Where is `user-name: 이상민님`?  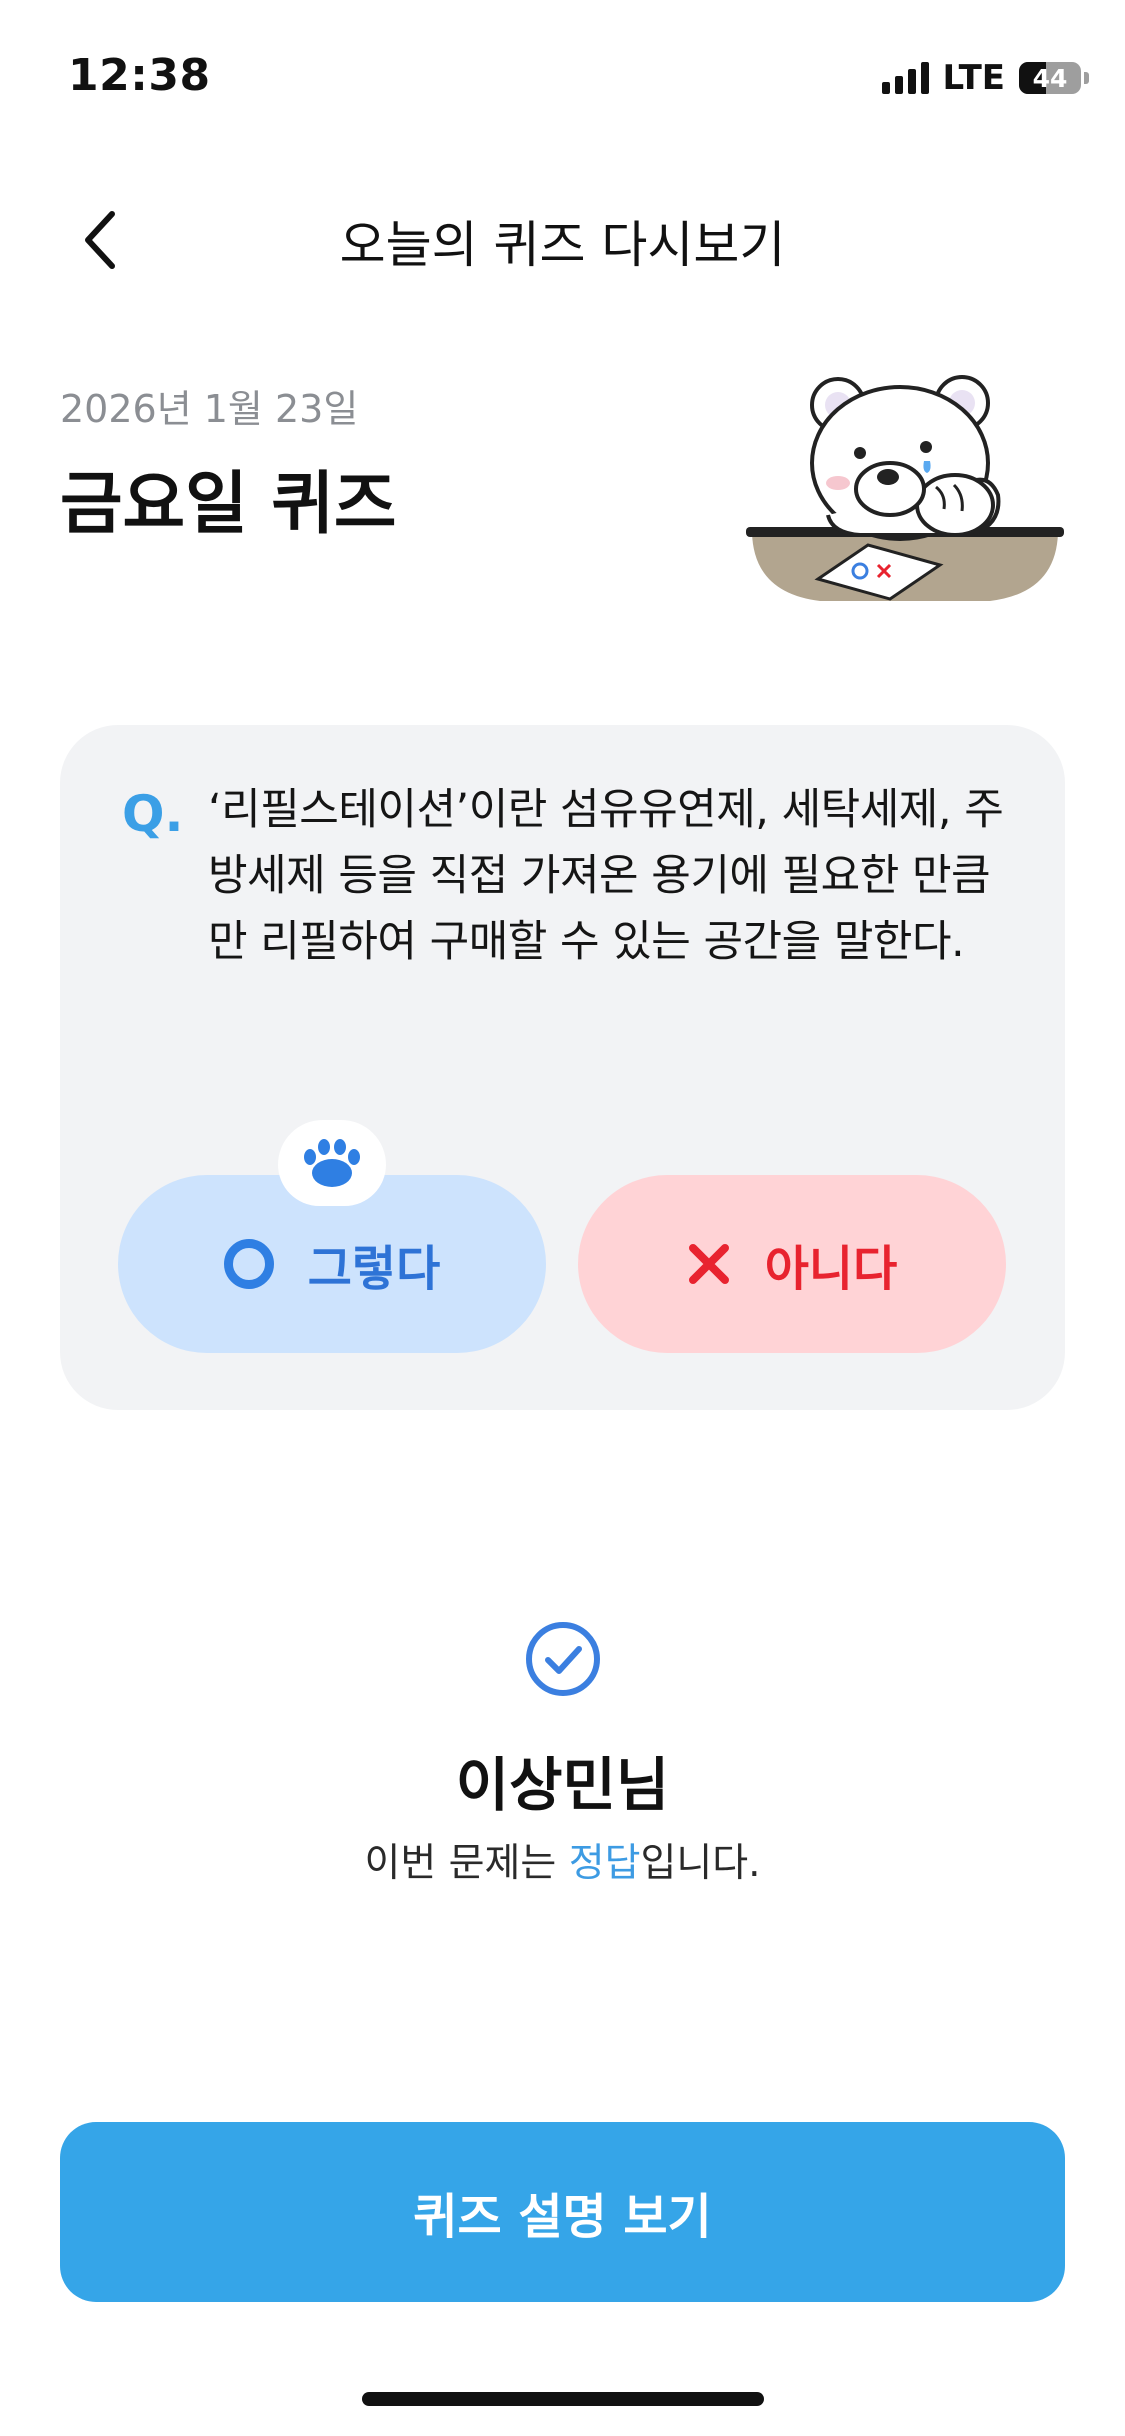
user-name: 이상민님 is located at coordinates (562, 1785).